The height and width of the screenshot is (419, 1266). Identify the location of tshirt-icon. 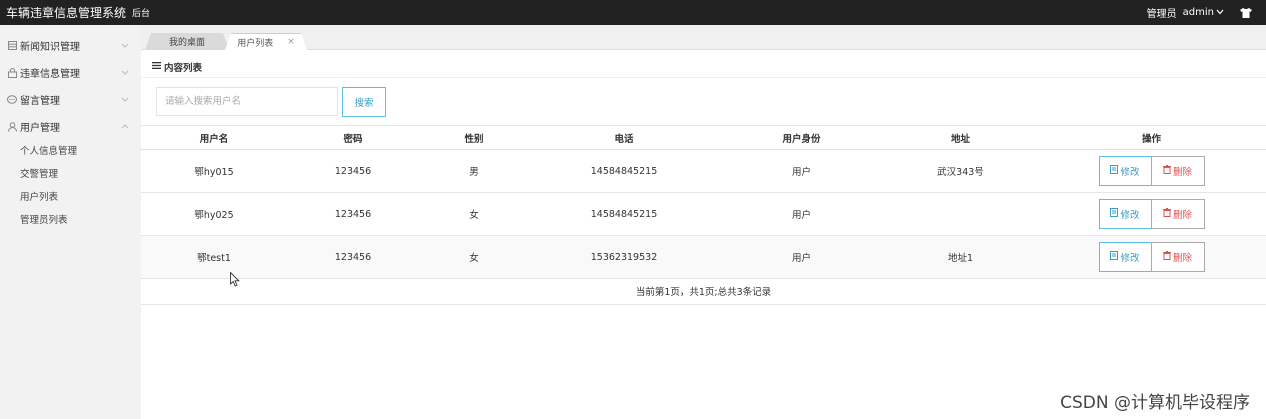
(1246, 12).